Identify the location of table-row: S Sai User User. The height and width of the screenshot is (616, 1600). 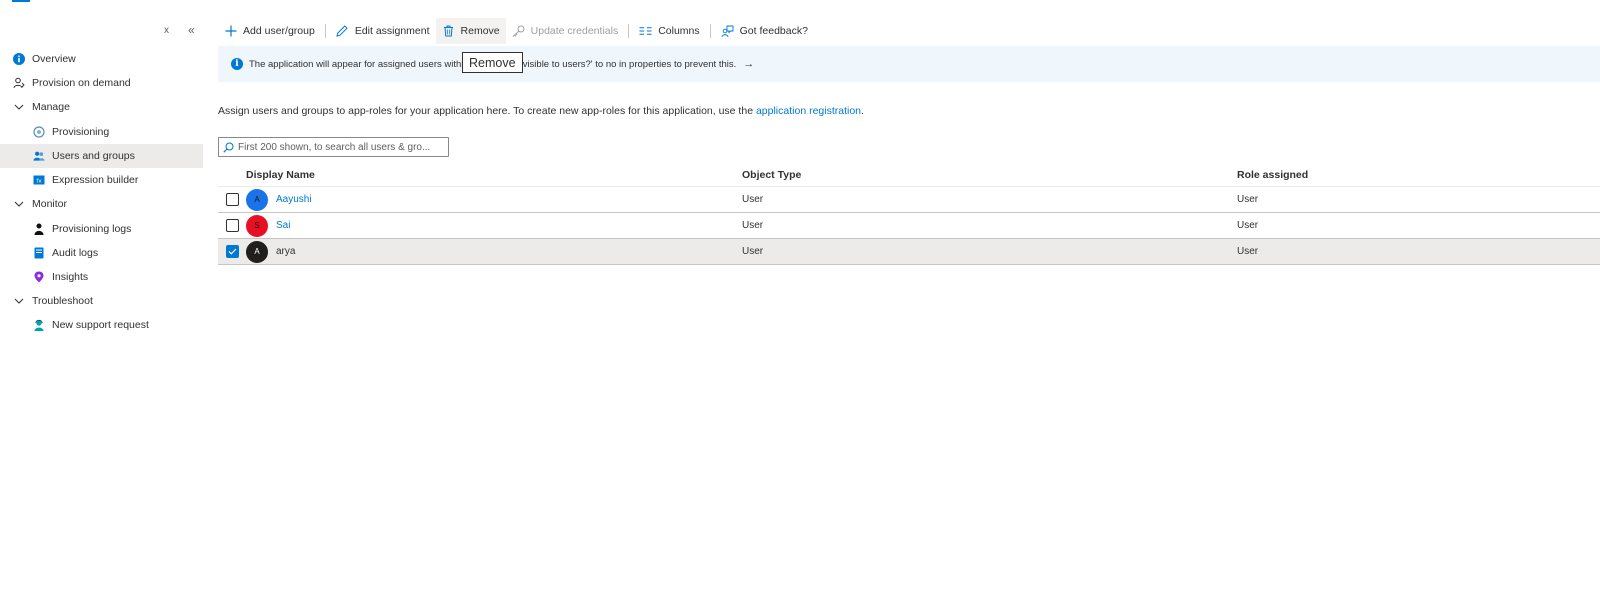
(909, 226).